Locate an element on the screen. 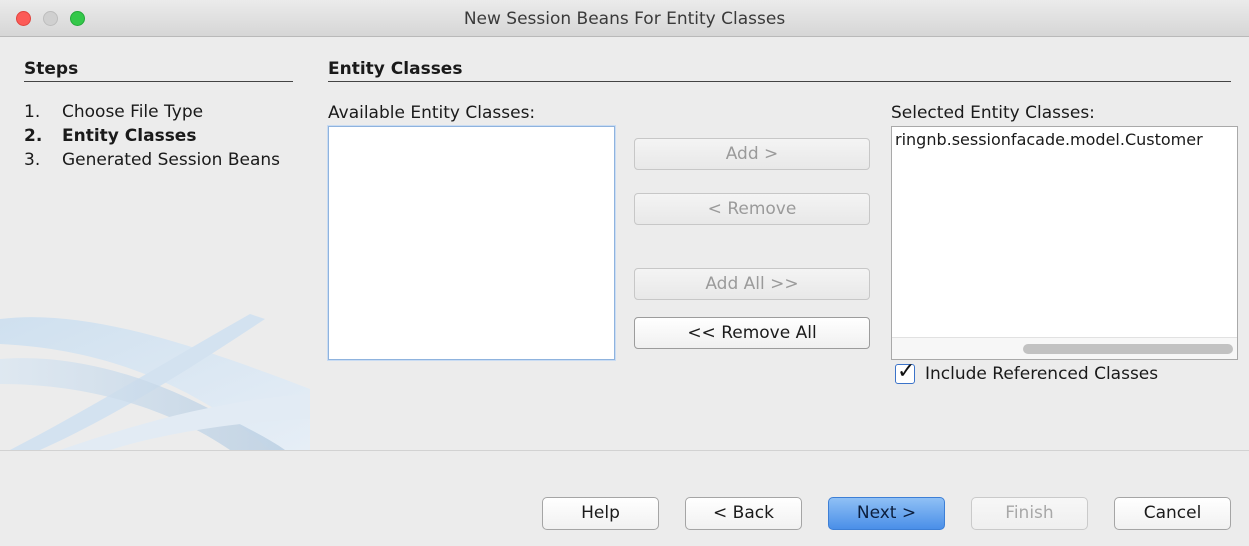 This screenshot has width=1249, height=546. step-item-generated-session-beans: 3. Generated Session Beans is located at coordinates (159, 160).